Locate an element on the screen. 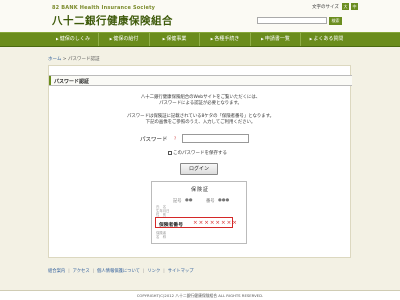 Image resolution: width=400 pixels, height=300 pixels. footer-link-privacy: 個人情報保護について is located at coordinates (118, 271).